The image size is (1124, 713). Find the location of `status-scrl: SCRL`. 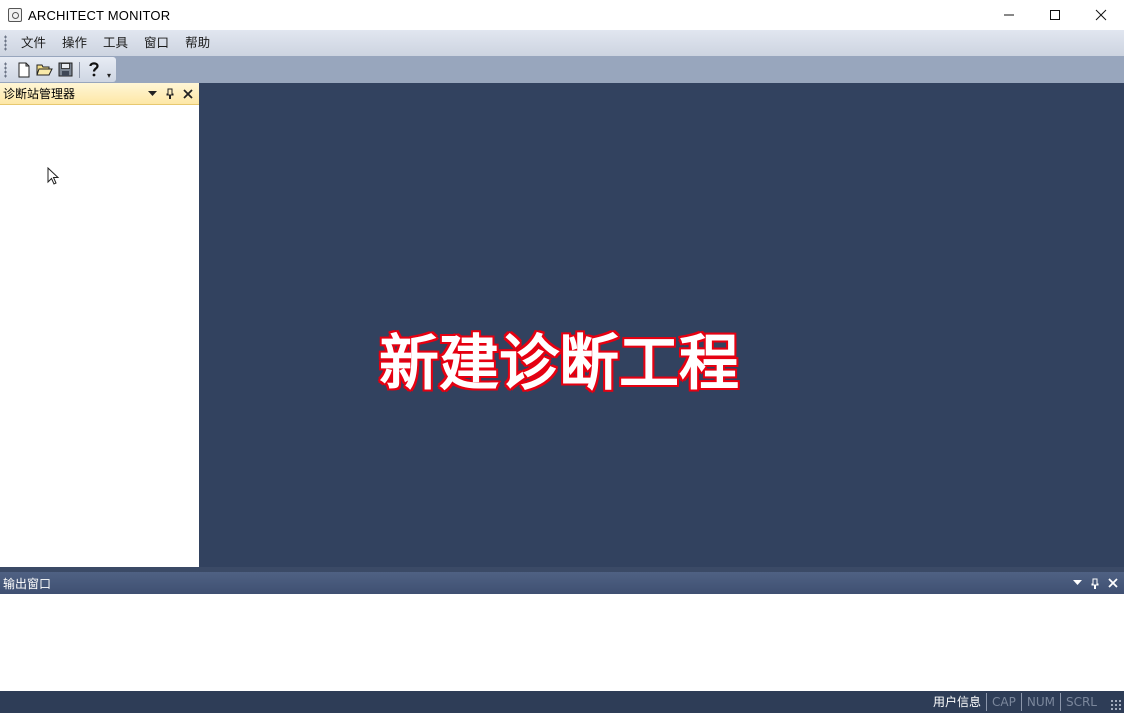

status-scrl: SCRL is located at coordinates (1080, 702).